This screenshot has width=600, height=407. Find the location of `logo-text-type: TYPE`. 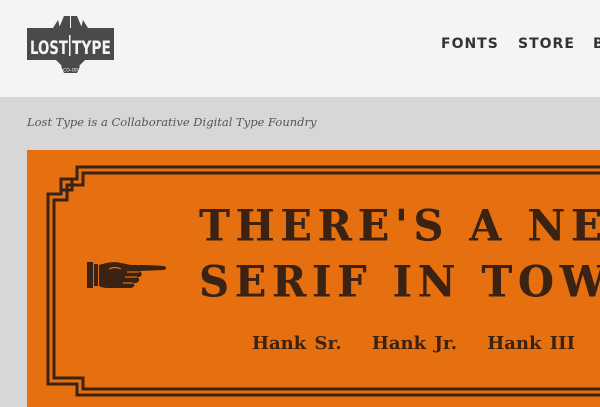

logo-text-type: TYPE is located at coordinates (91, 48).